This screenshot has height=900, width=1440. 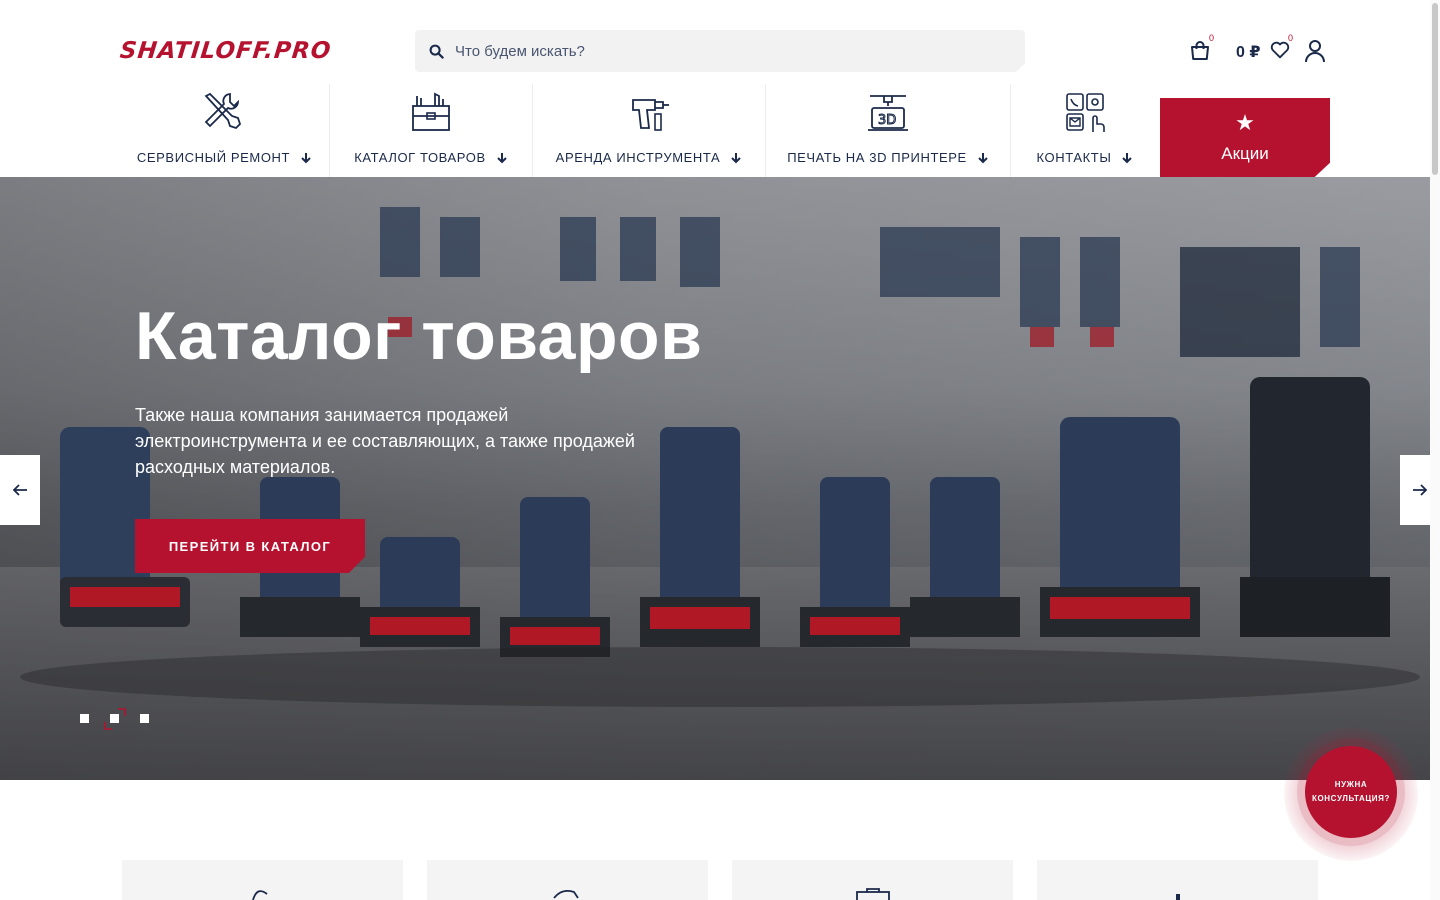 I want to click on site-logo: SHATILOFF.PRO, so click(x=225, y=51).